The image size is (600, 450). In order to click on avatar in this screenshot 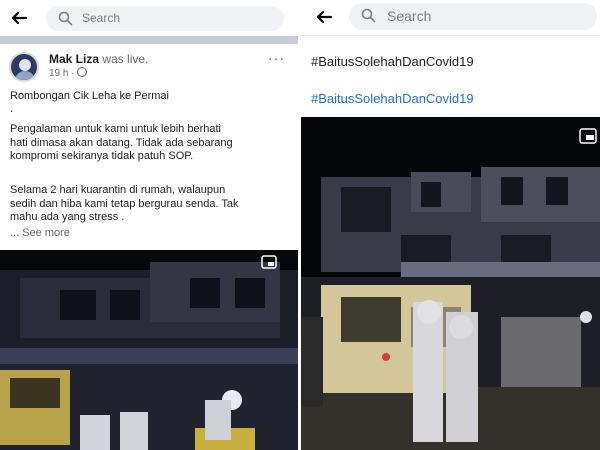, I will do `click(24, 67)`.